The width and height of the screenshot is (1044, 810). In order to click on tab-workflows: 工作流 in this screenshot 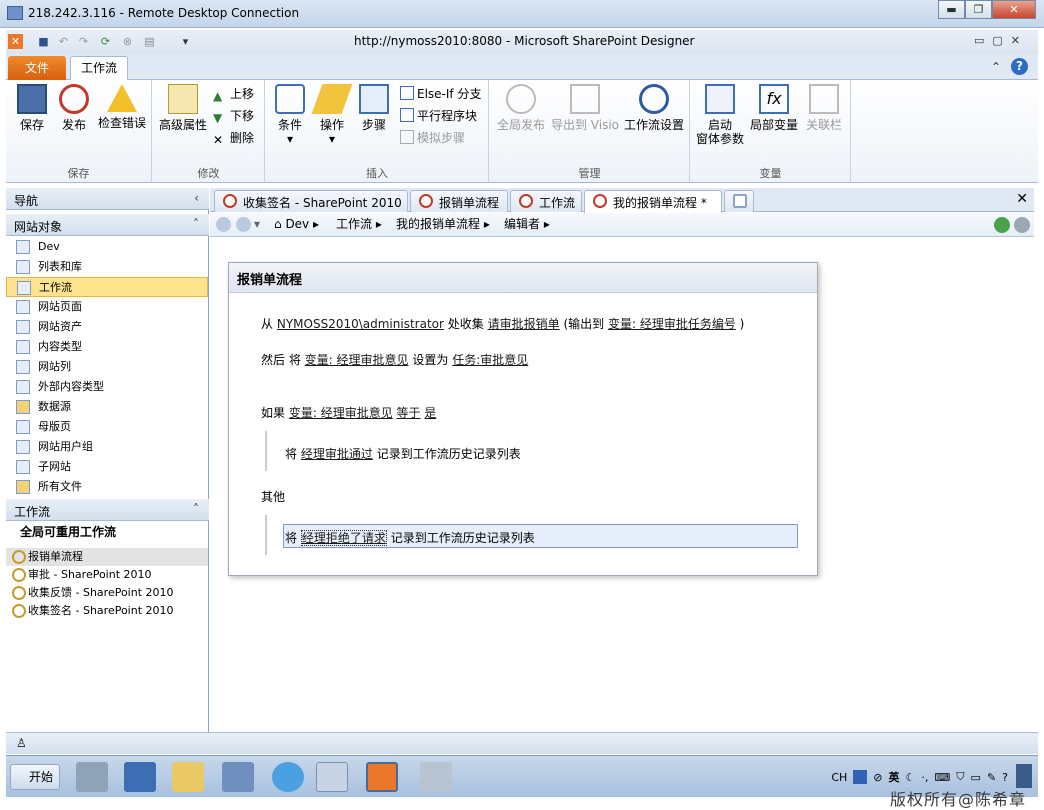, I will do `click(546, 201)`.